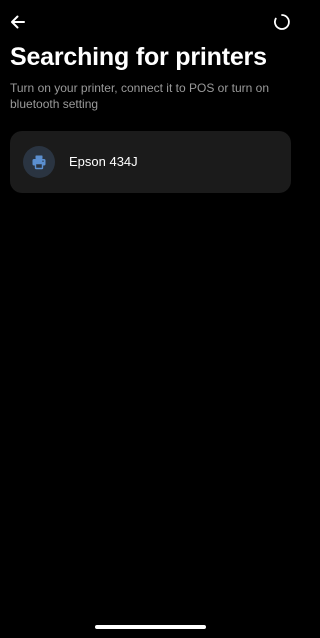  I want to click on page-title: Searching for printers, so click(138, 57).